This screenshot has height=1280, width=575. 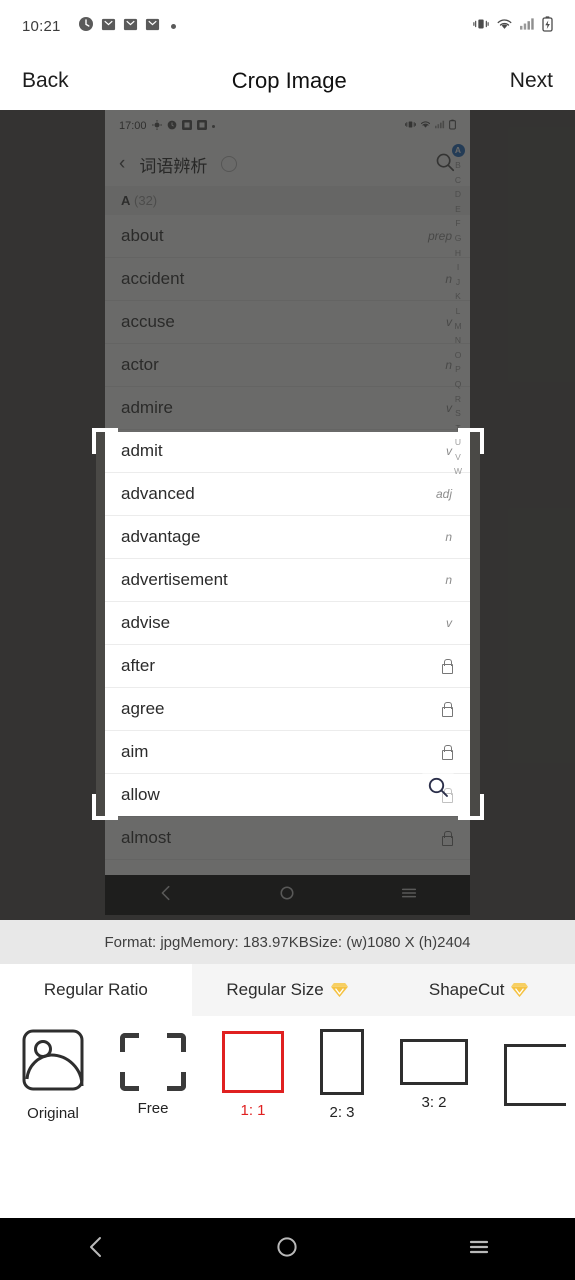 I want to click on bottom-filler, so click(x=287, y=1148).